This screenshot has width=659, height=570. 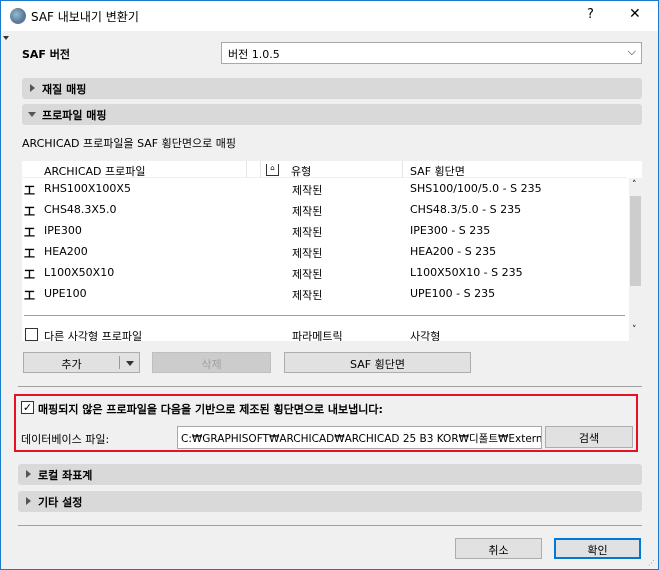 What do you see at coordinates (589, 437) in the screenshot?
I see `browse-button: 검색` at bounding box center [589, 437].